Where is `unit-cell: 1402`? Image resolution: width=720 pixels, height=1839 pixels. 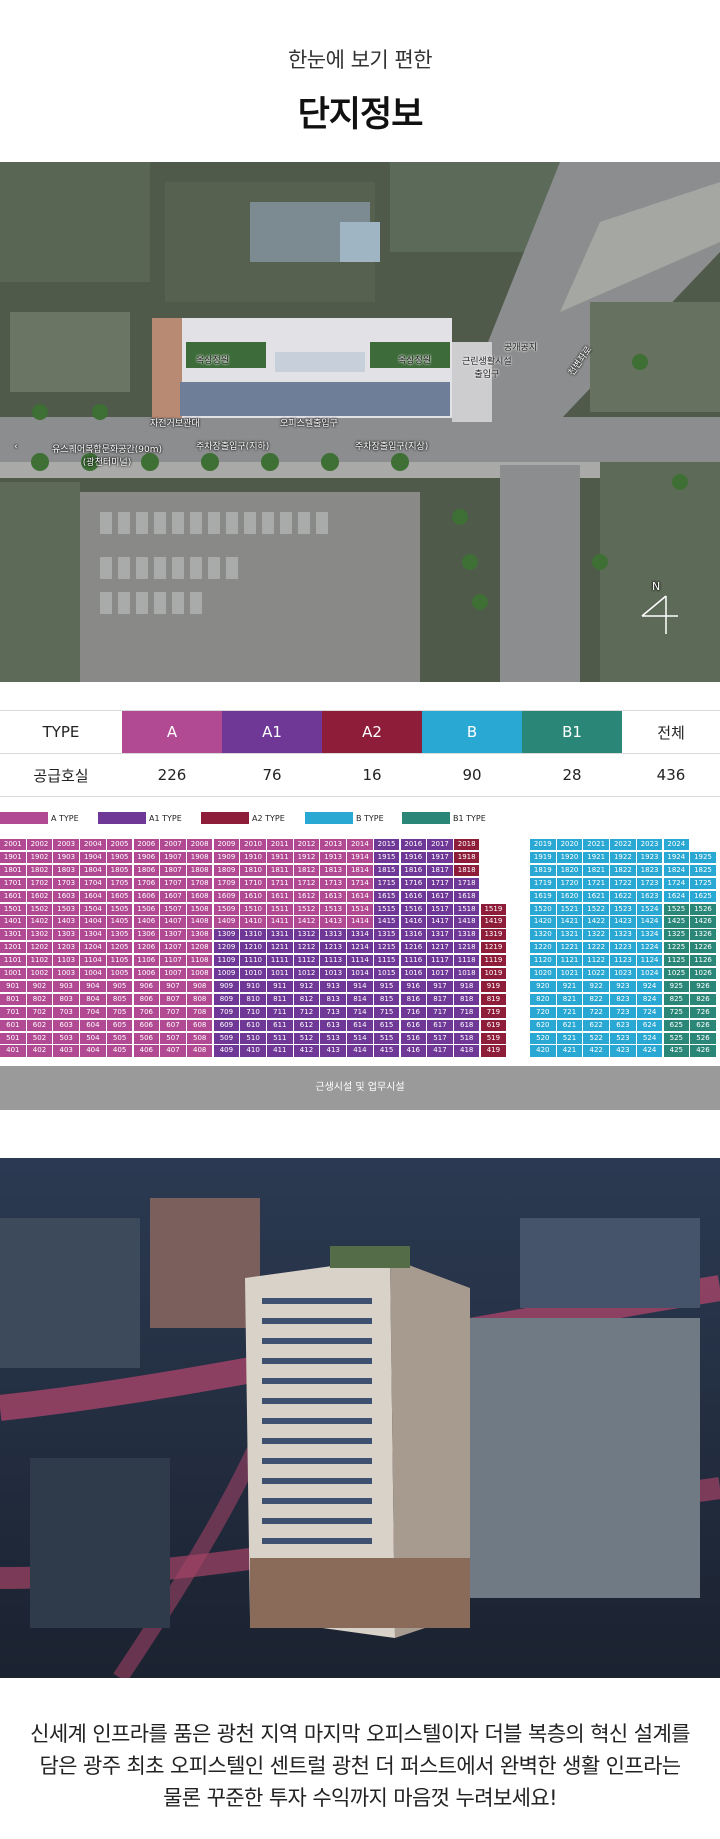
unit-cell: 1402 is located at coordinates (39, 922).